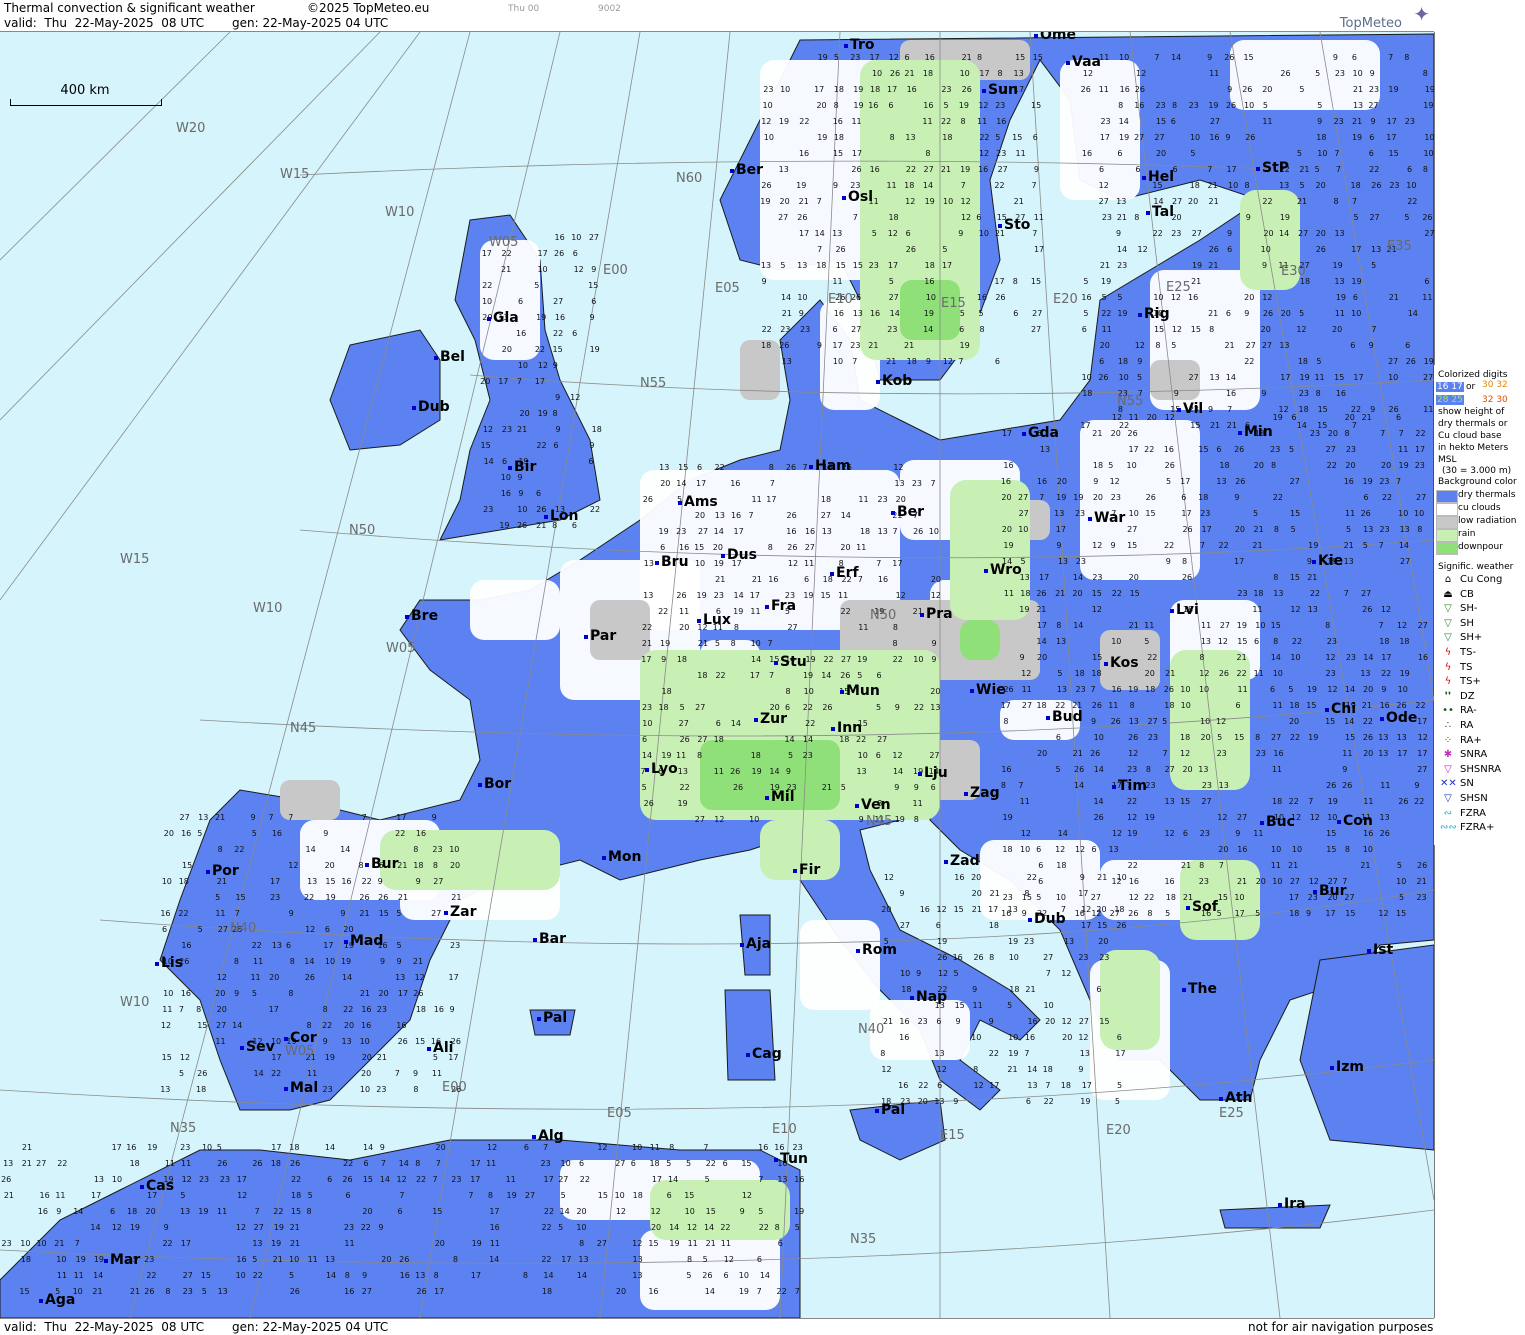 This screenshot has width=1525, height=1335. What do you see at coordinates (1036, 105) in the screenshot?
I see `thermal-height-digit: 15` at bounding box center [1036, 105].